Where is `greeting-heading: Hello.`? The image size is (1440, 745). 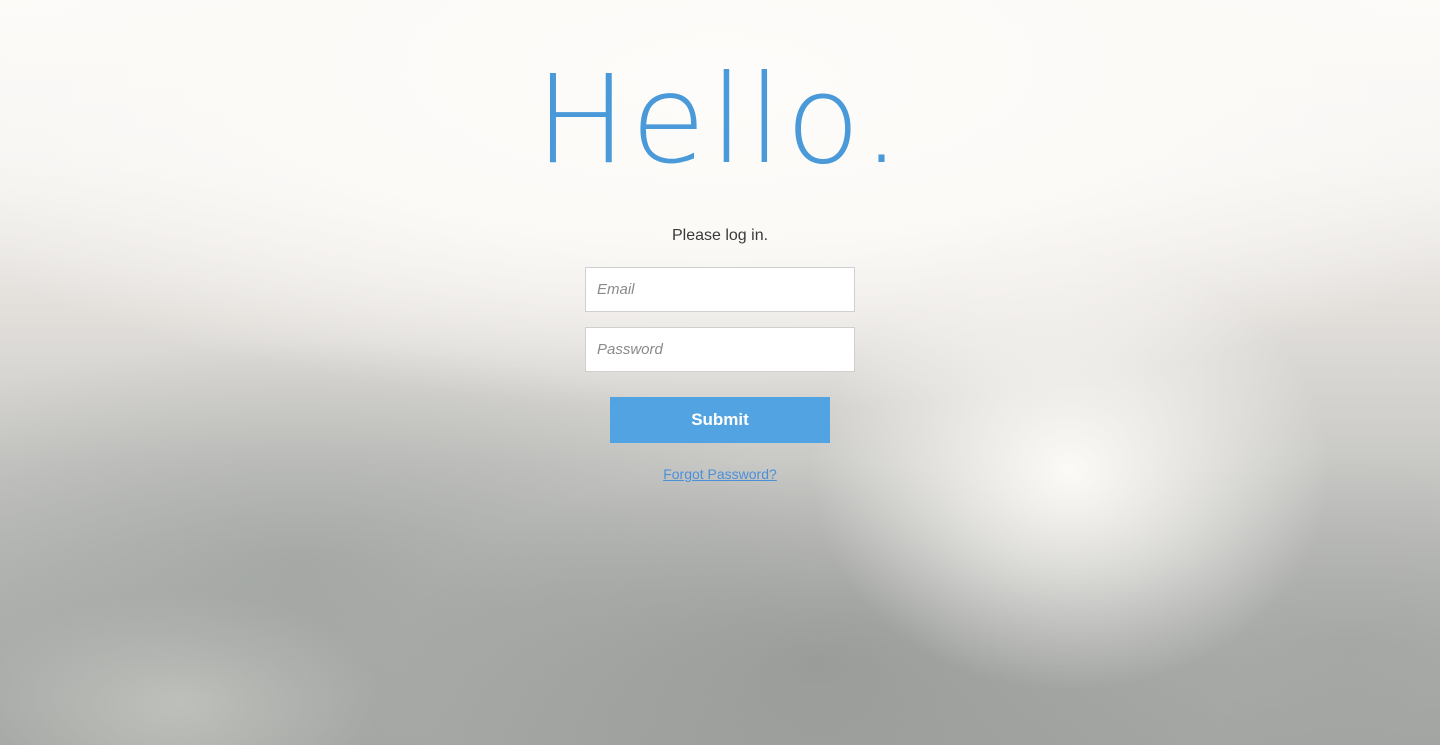
greeting-heading: Hello. is located at coordinates (720, 120).